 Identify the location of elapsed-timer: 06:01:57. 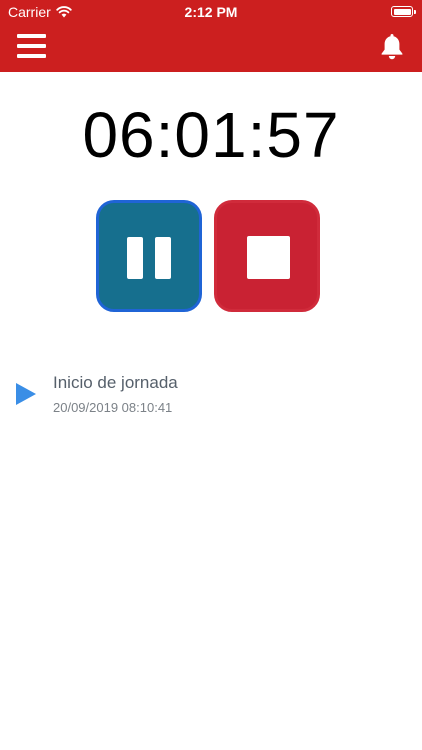
(211, 135).